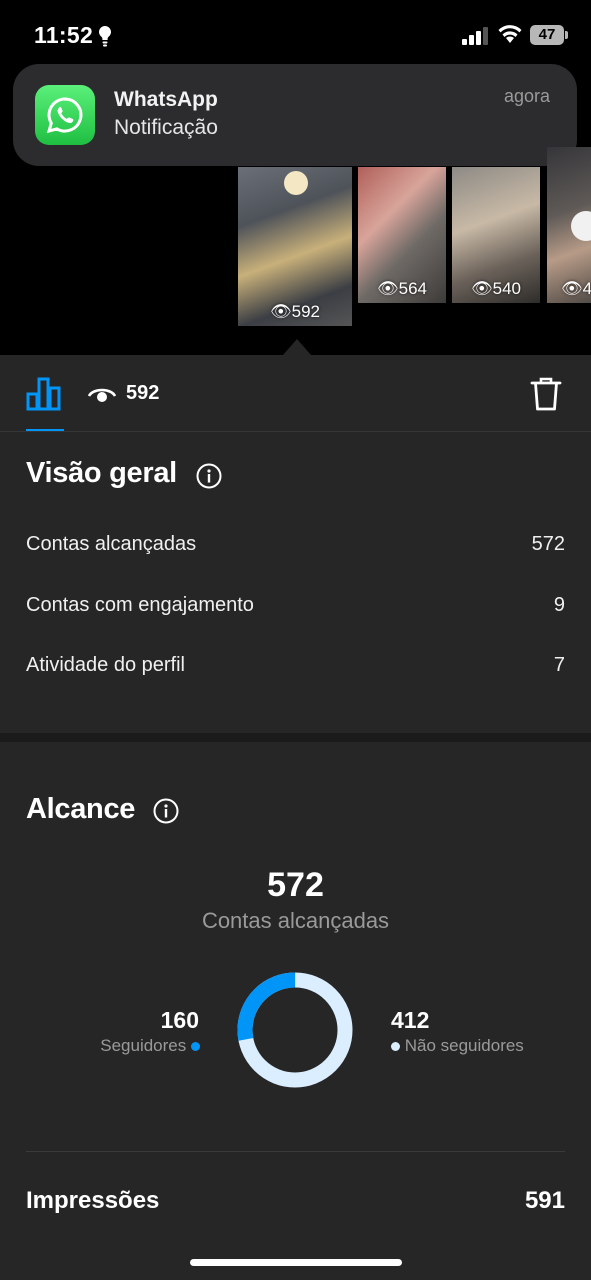 This screenshot has width=591, height=1280. Describe the element at coordinates (179, 1020) in the screenshot. I see `followers-count: 160` at that location.